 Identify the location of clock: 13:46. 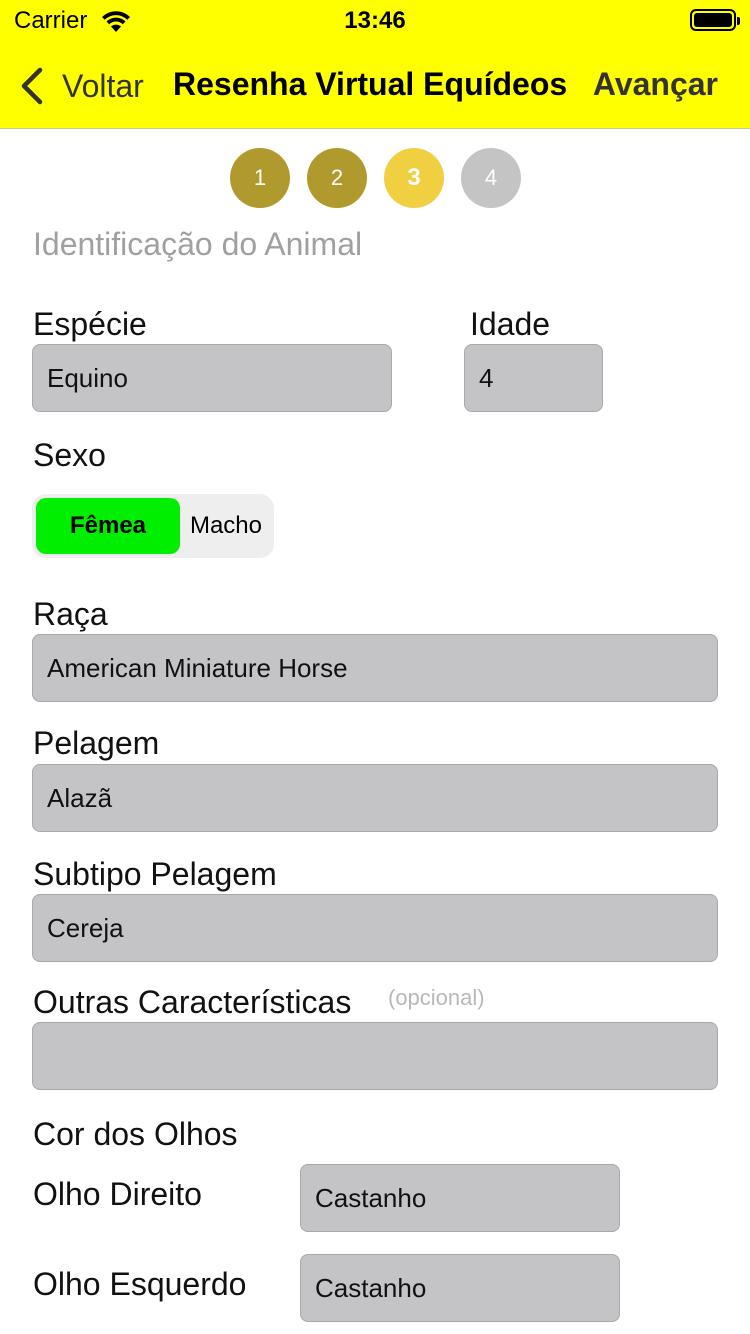
(375, 20).